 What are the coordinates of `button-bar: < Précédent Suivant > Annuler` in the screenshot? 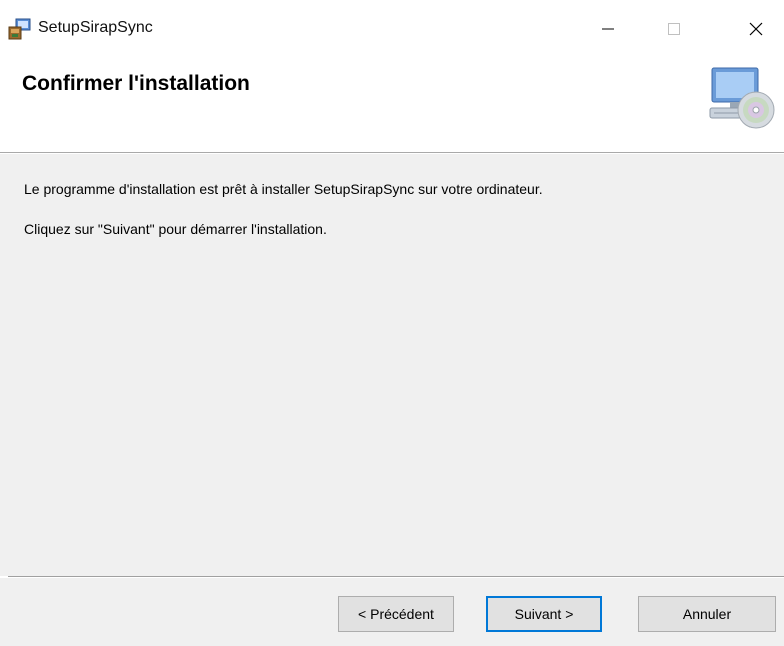 It's located at (392, 612).